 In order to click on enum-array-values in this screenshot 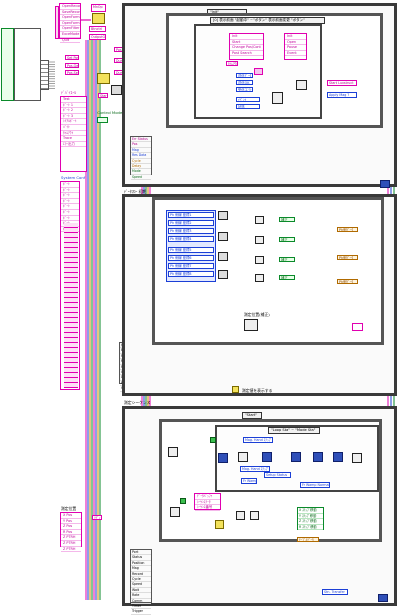, I will do `click(27, 64)`.